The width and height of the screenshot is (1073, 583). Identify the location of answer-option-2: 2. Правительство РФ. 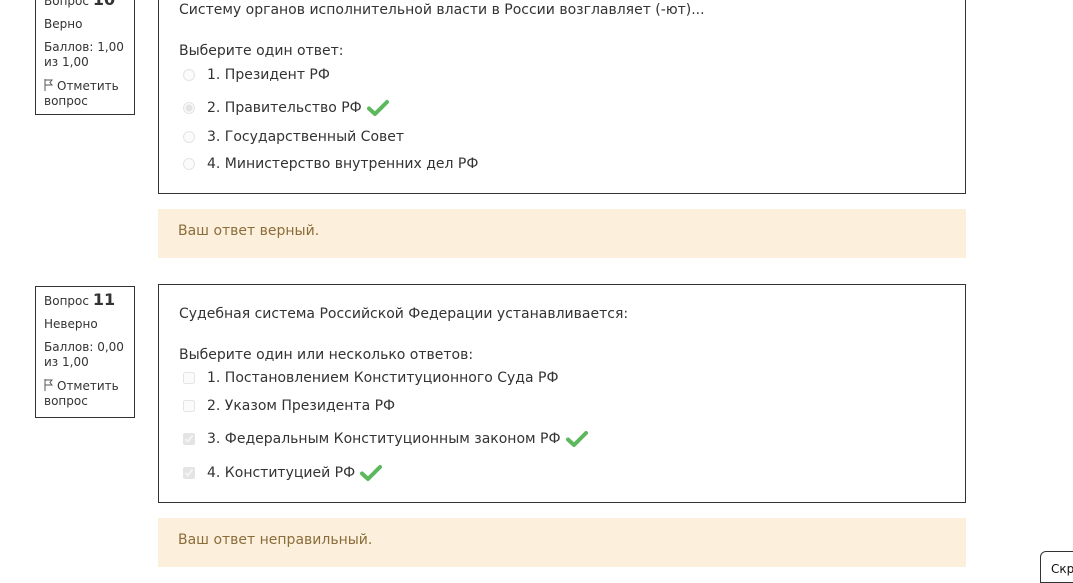
(286, 108).